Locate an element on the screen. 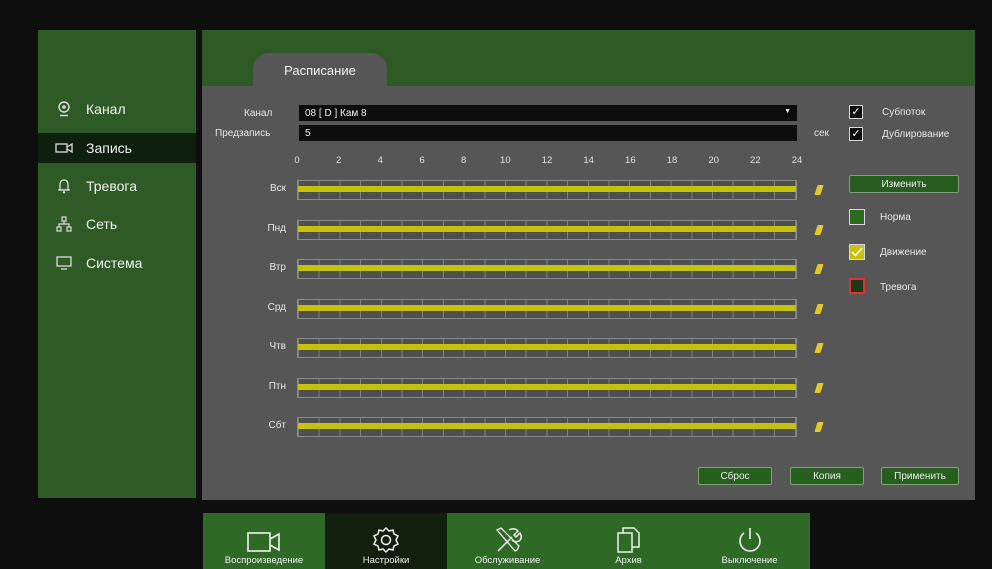 Image resolution: width=992 pixels, height=569 pixels. sidebar-item-label: Канал is located at coordinates (106, 109).